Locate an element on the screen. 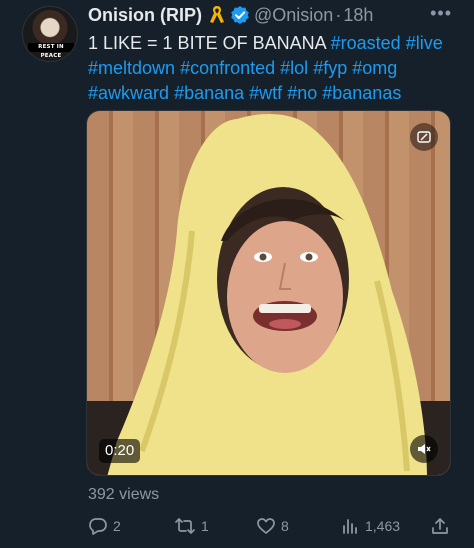 The image size is (474, 548). like-button: 8 is located at coordinates (272, 526).